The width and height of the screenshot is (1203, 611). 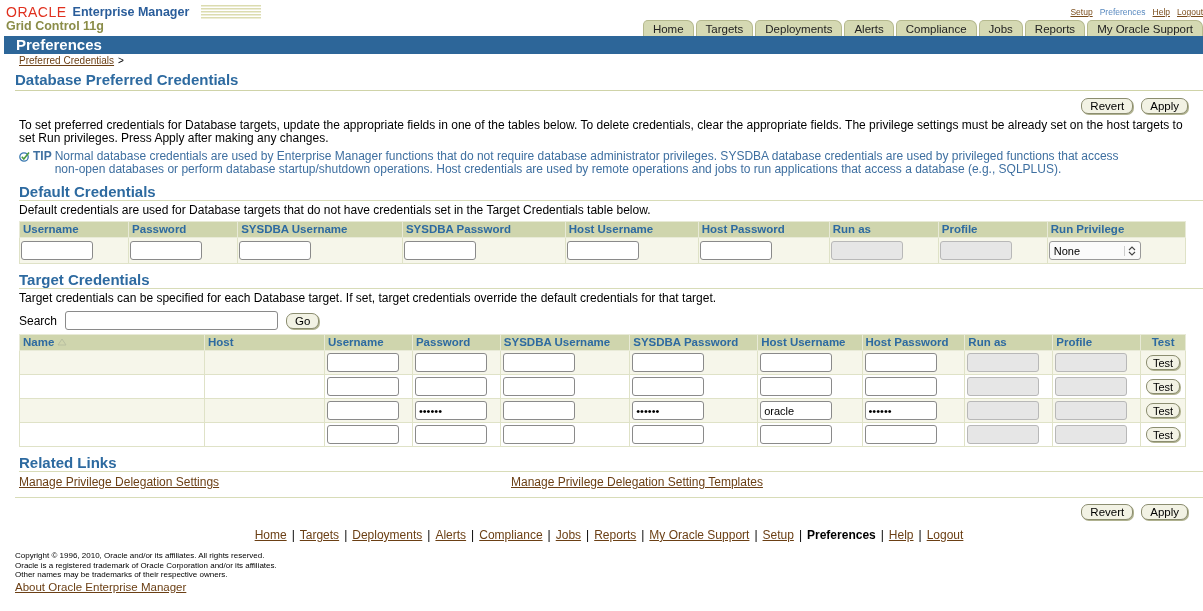 What do you see at coordinates (112, 342) in the screenshot?
I see `column-header: Name` at bounding box center [112, 342].